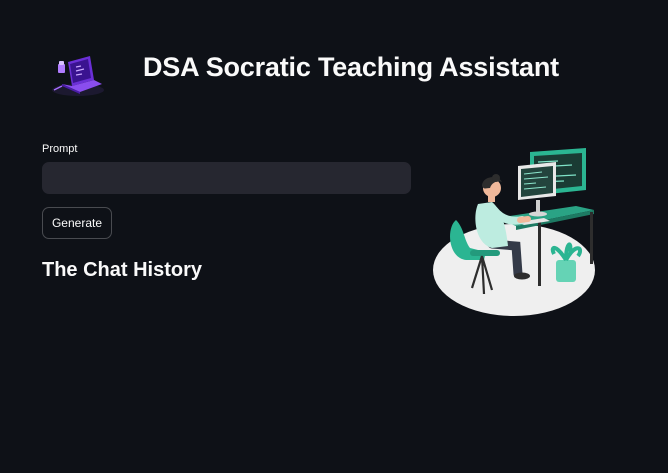 The height and width of the screenshot is (473, 668). Describe the element at coordinates (122, 270) in the screenshot. I see `chat-history-heading: The Chat History` at that location.